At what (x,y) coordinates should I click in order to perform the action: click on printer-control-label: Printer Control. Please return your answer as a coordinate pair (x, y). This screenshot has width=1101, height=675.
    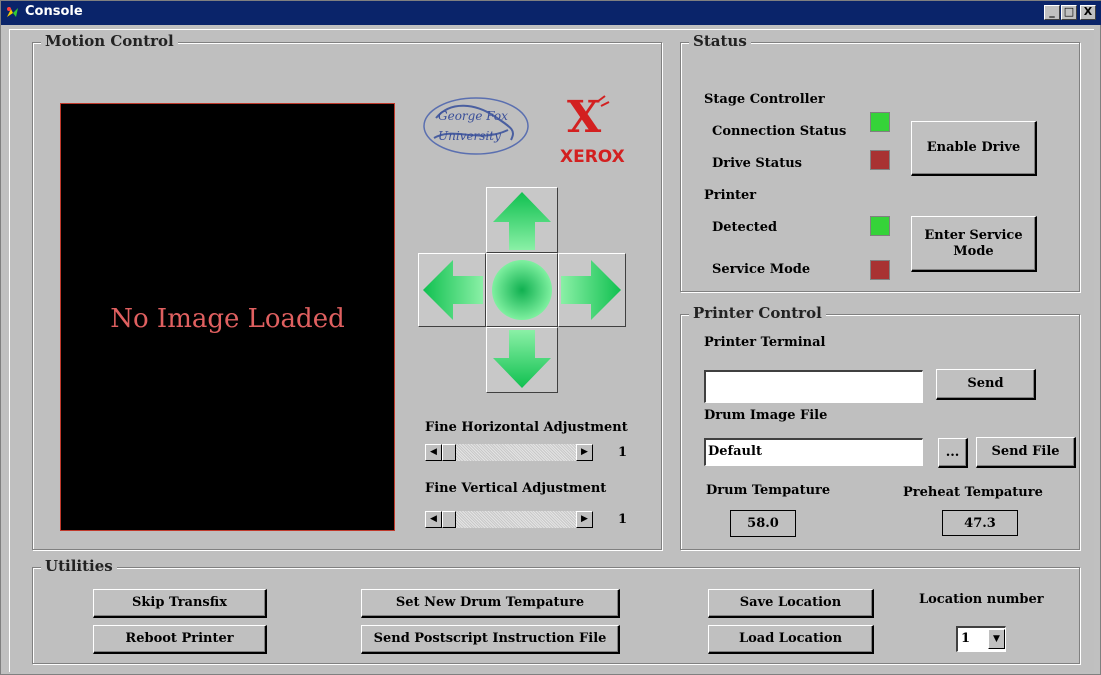
    Looking at the image, I should click on (757, 313).